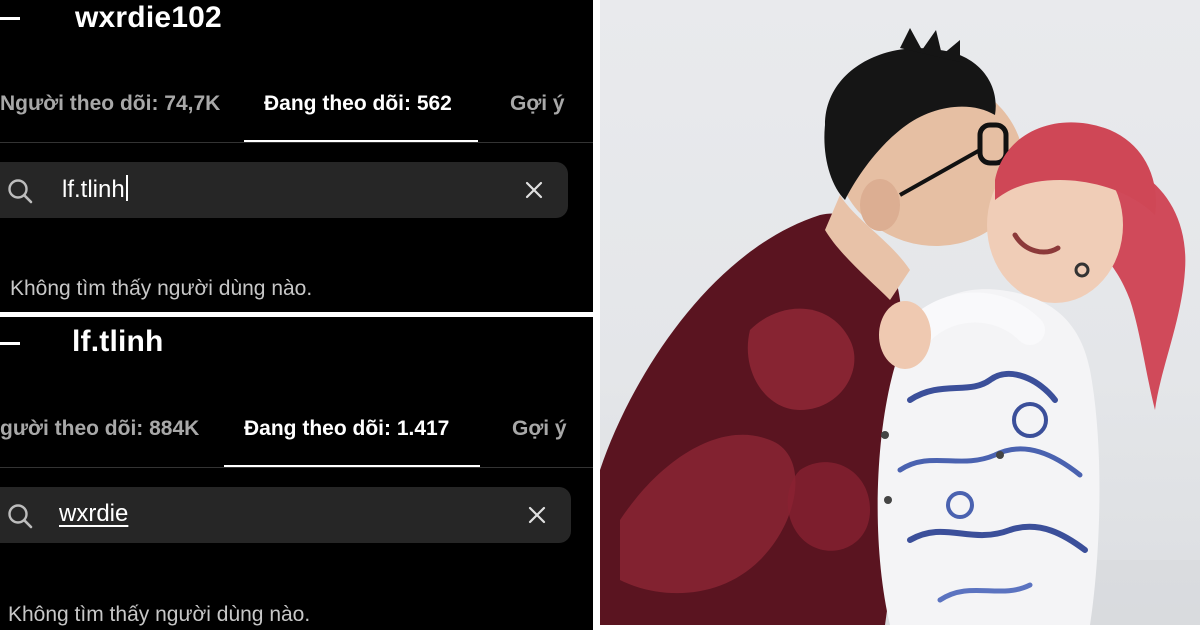  Describe the element at coordinates (99, 429) in the screenshot. I see `tab-followers: gười theo dõi: 884K` at that location.